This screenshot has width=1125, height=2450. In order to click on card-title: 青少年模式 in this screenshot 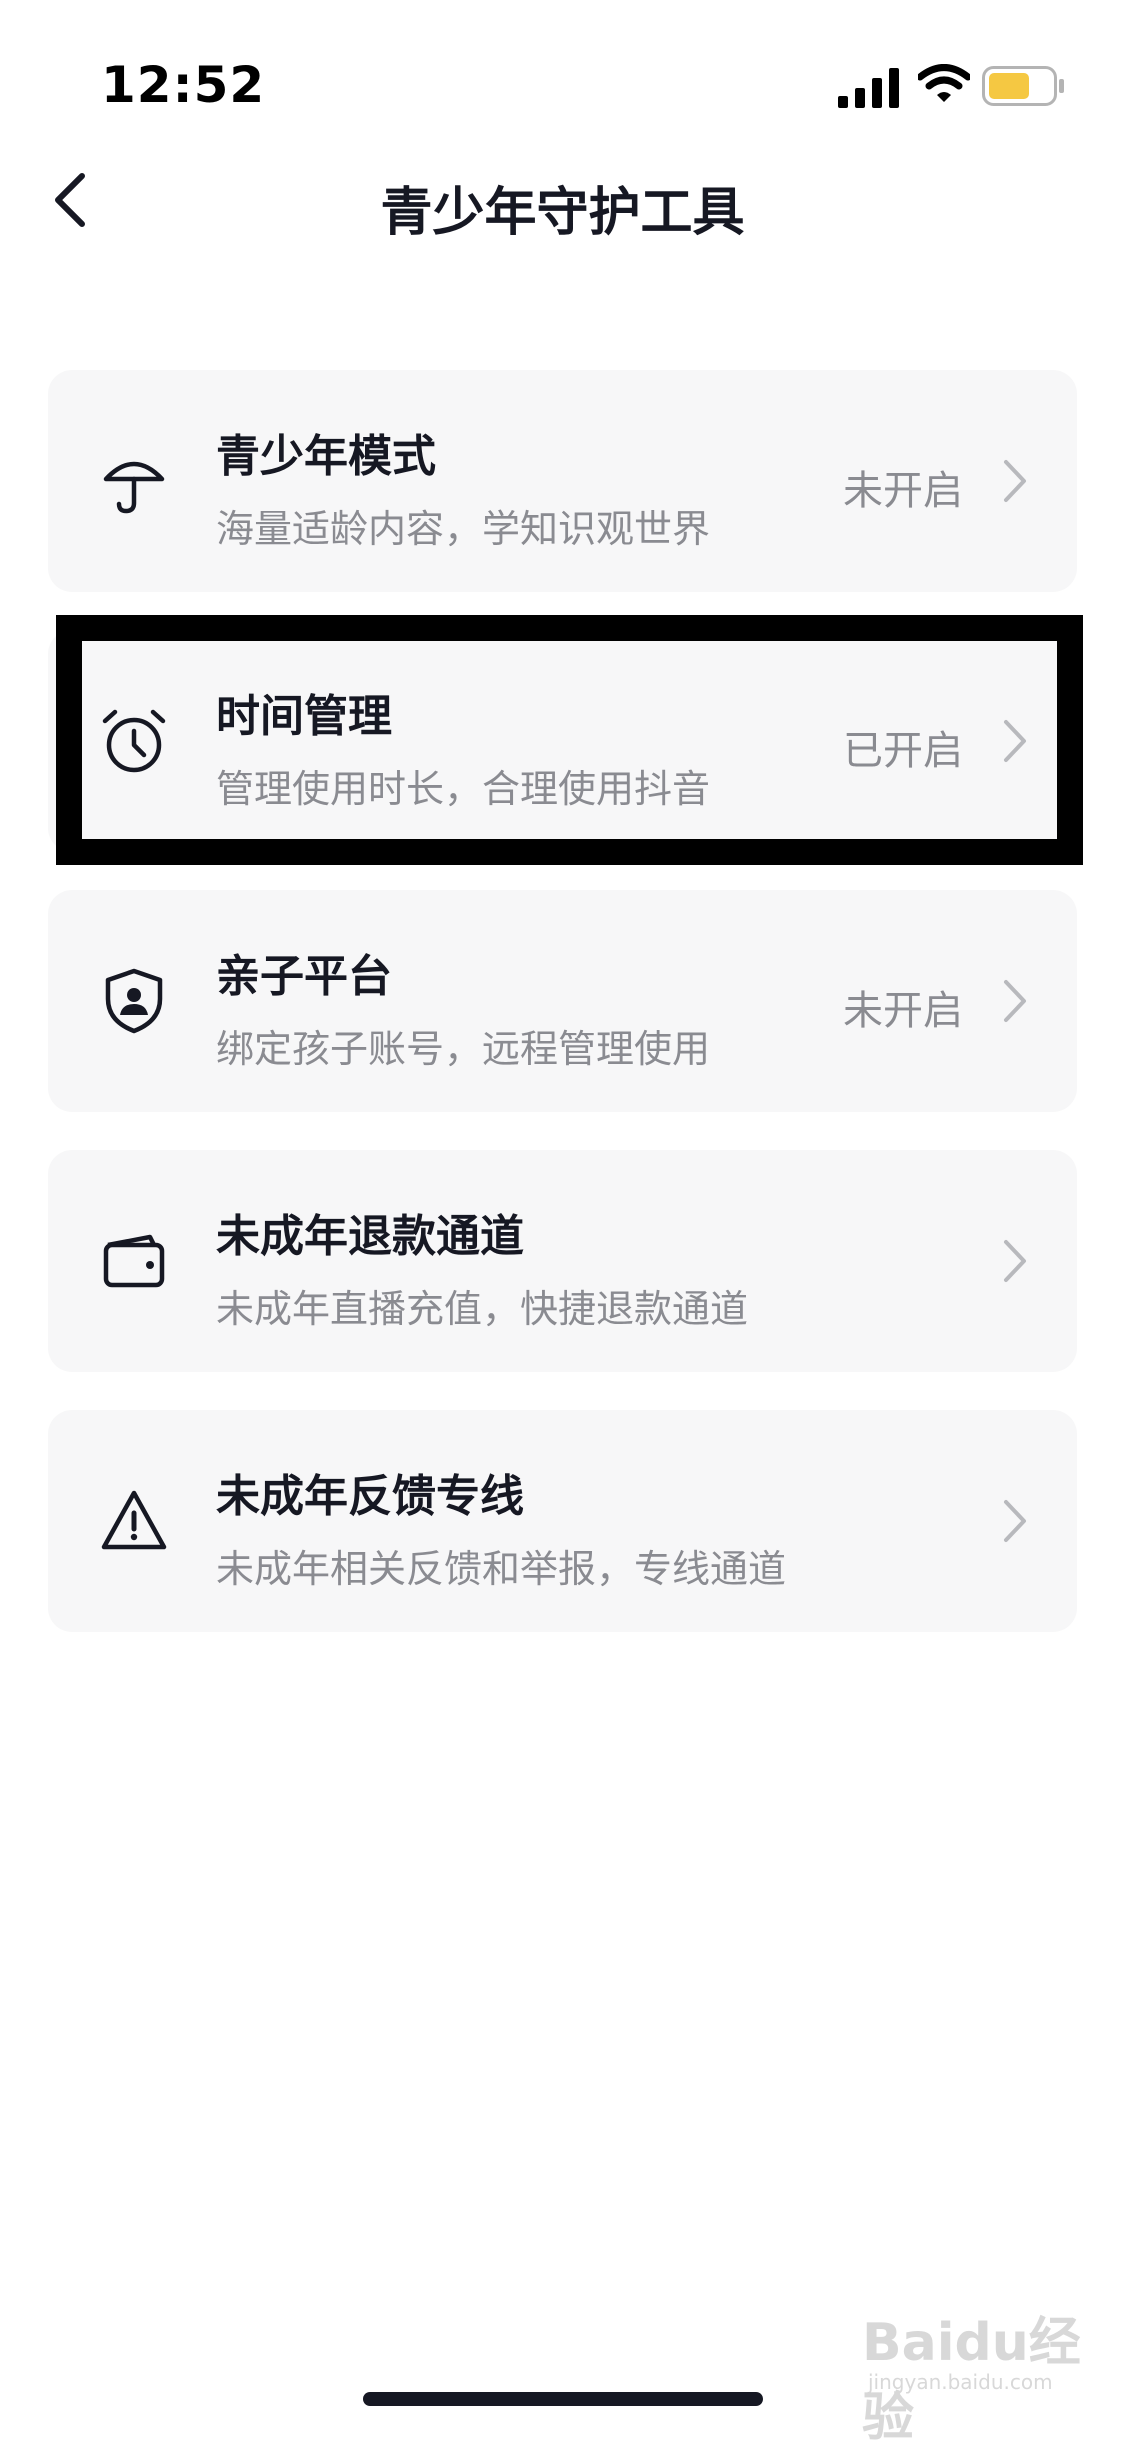, I will do `click(326, 456)`.